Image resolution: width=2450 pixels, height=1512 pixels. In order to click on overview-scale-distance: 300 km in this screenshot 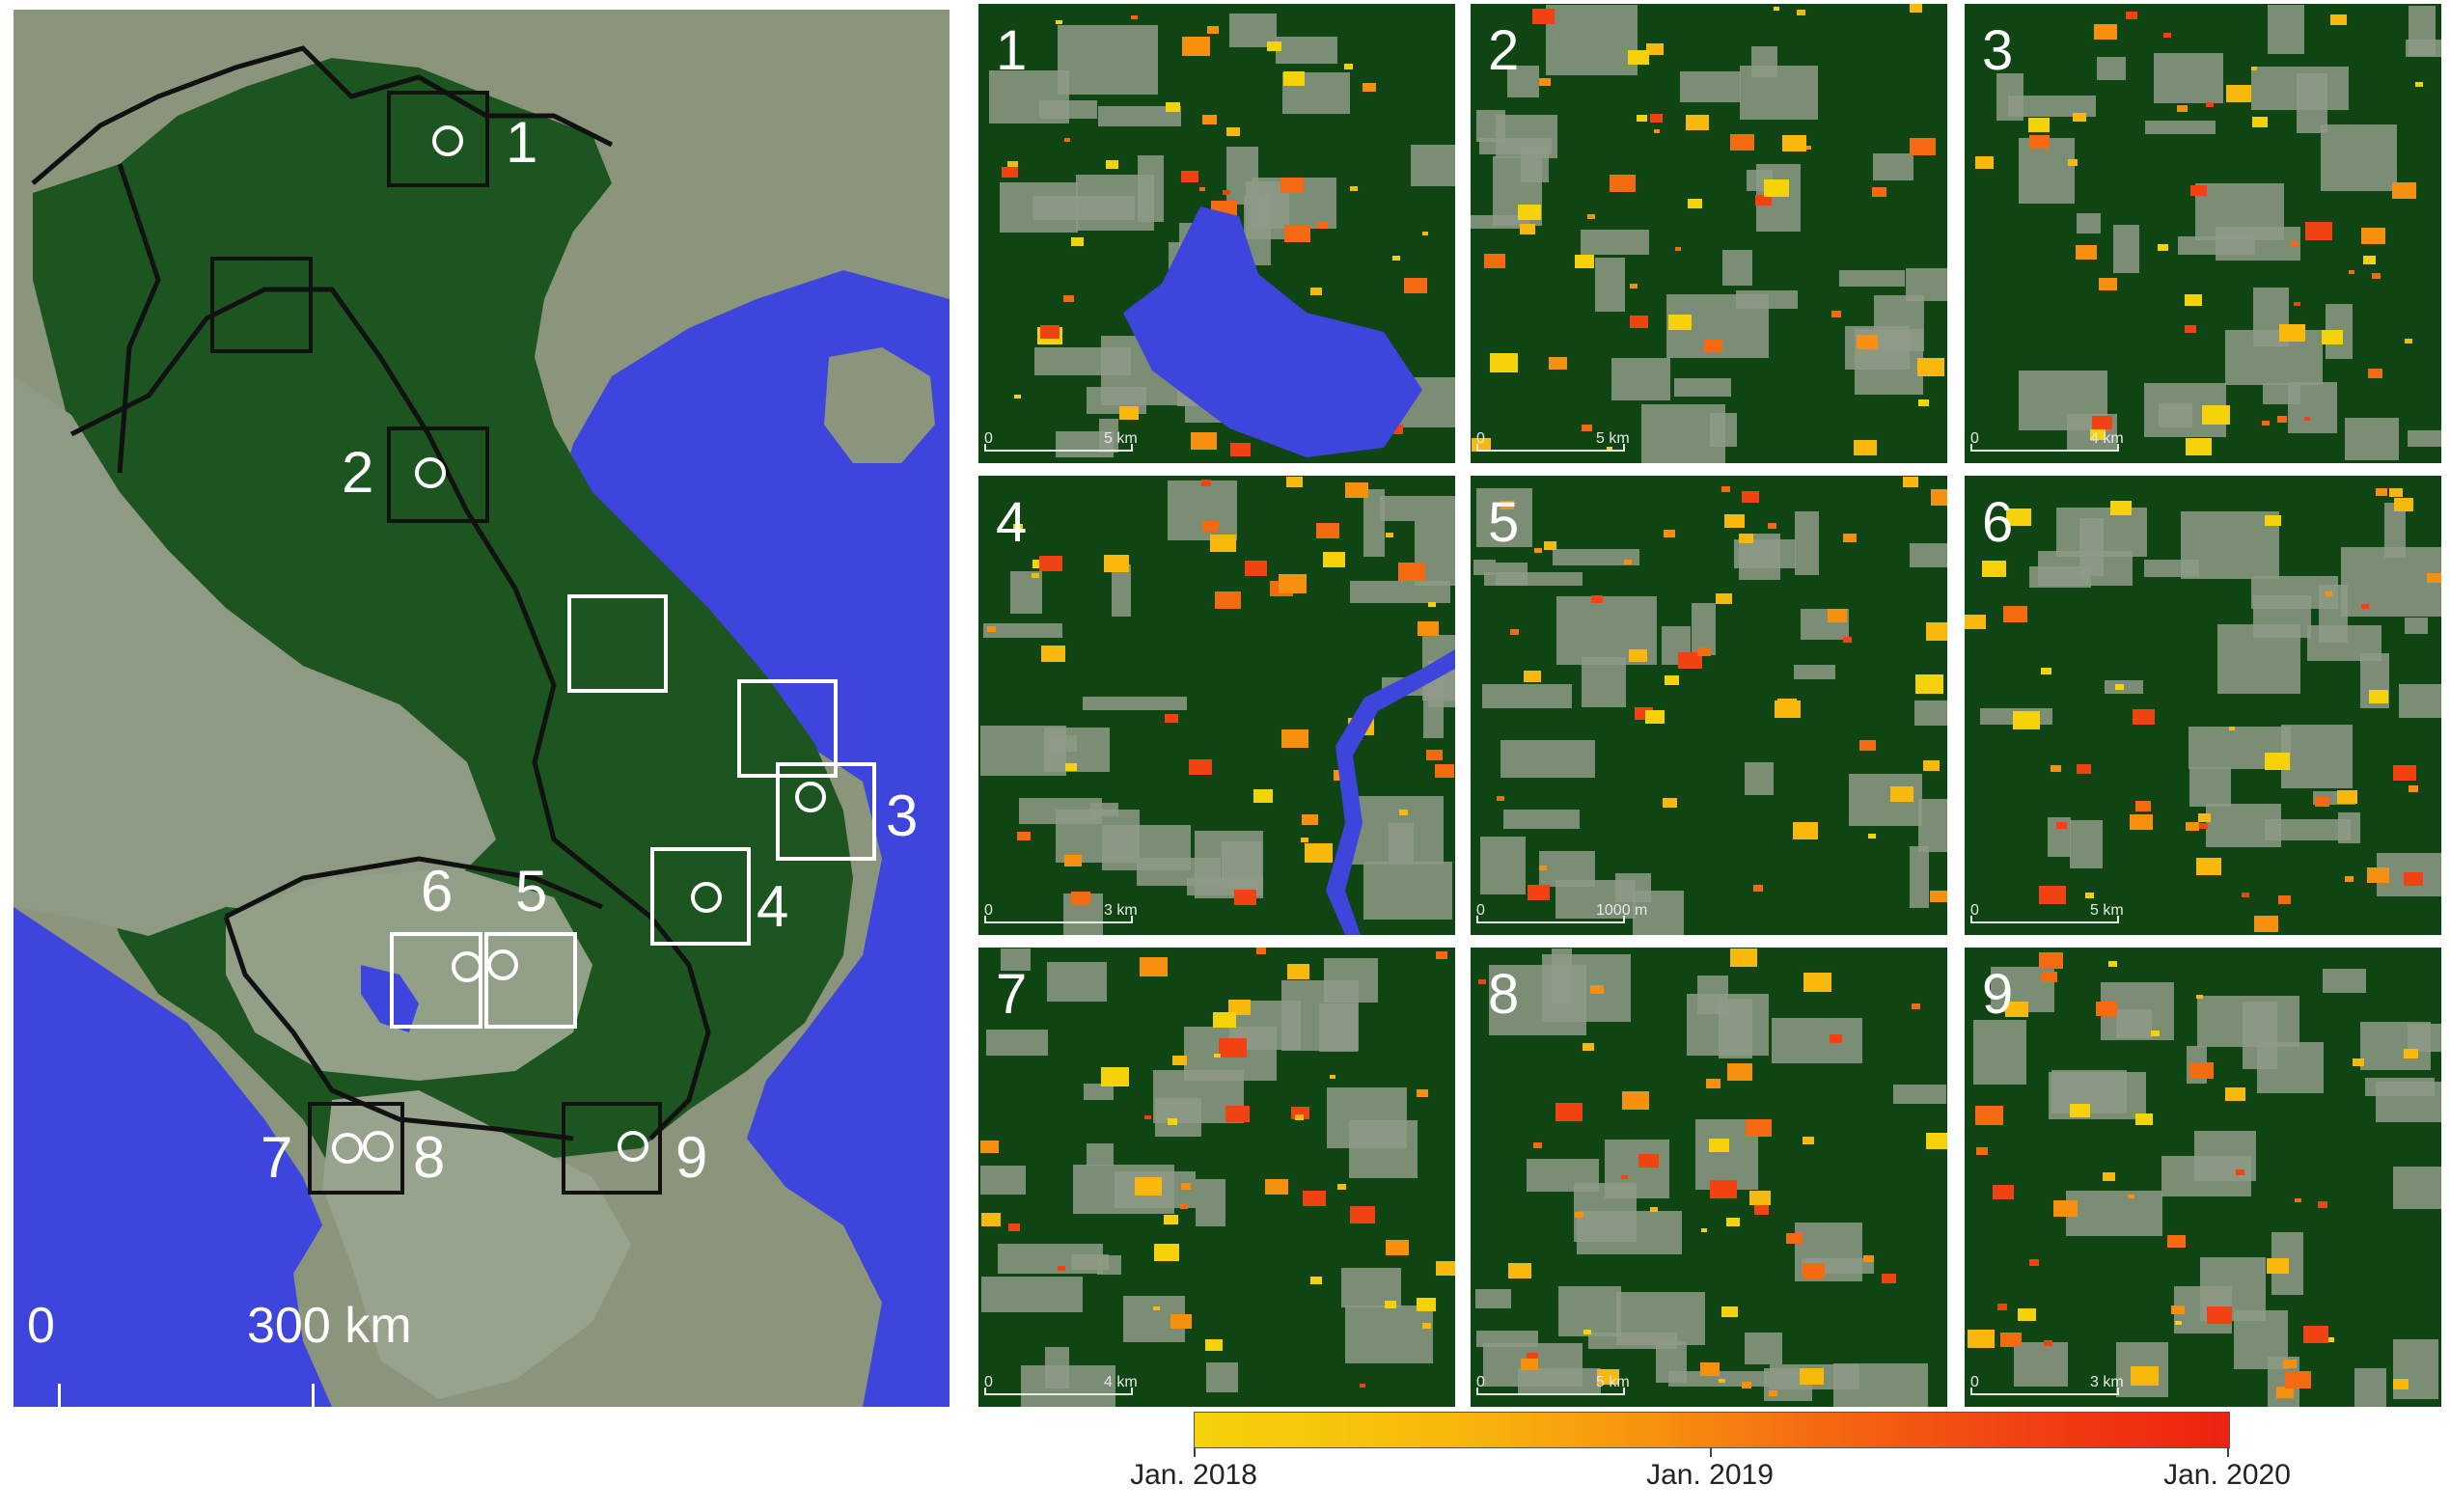, I will do `click(329, 1326)`.